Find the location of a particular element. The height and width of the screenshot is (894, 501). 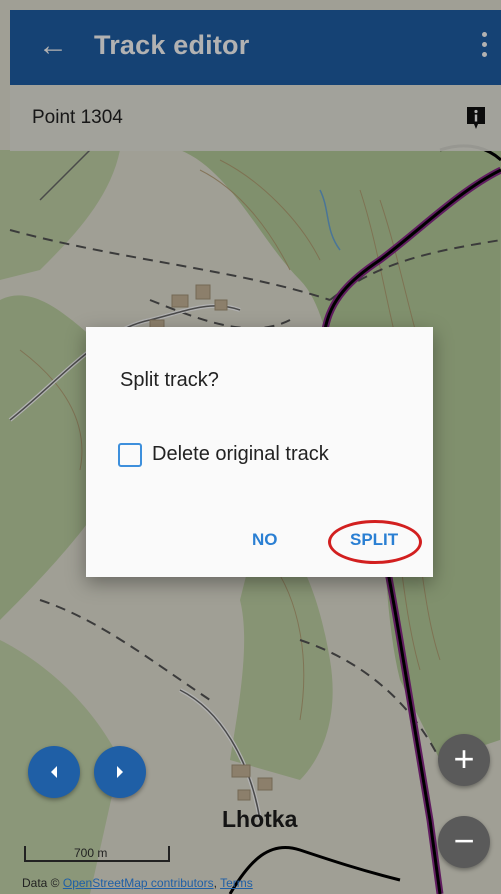

chevron-right-icon is located at coordinates (120, 772).